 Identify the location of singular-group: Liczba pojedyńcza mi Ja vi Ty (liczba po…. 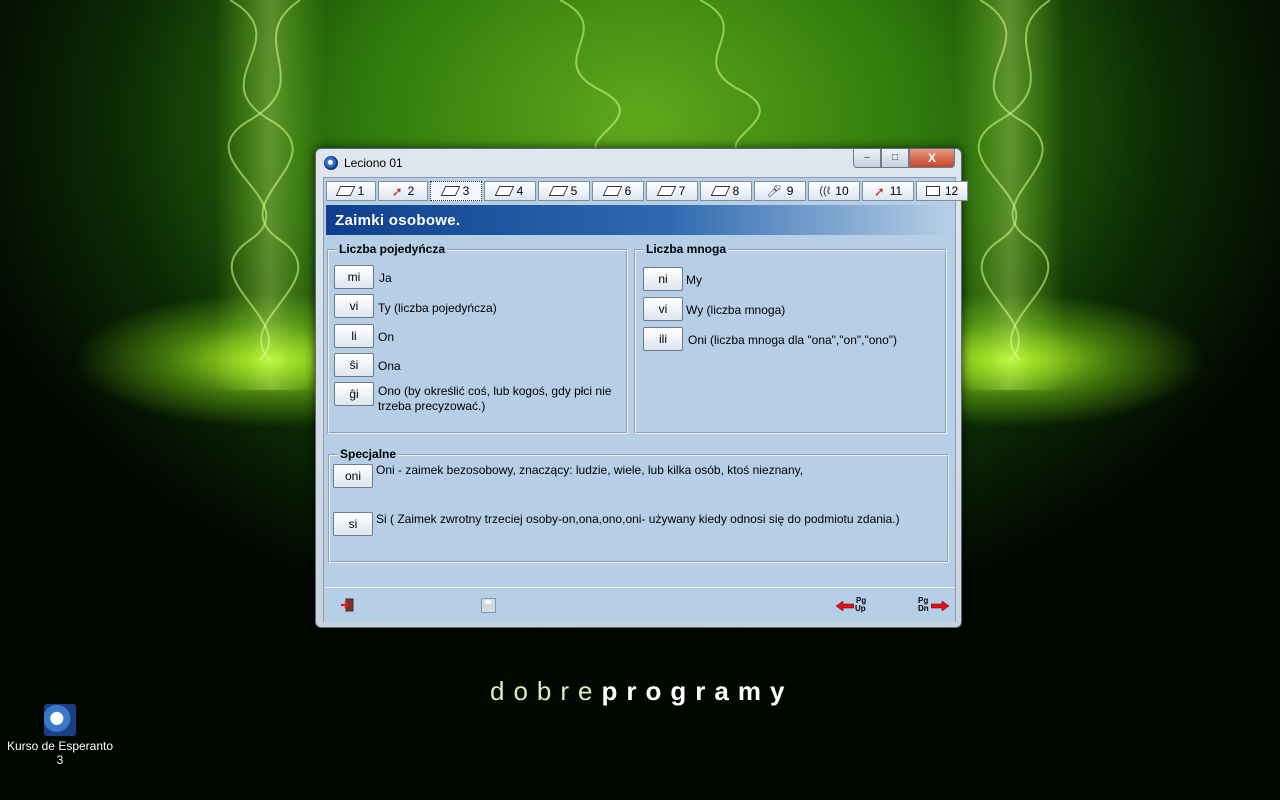
(477, 338).